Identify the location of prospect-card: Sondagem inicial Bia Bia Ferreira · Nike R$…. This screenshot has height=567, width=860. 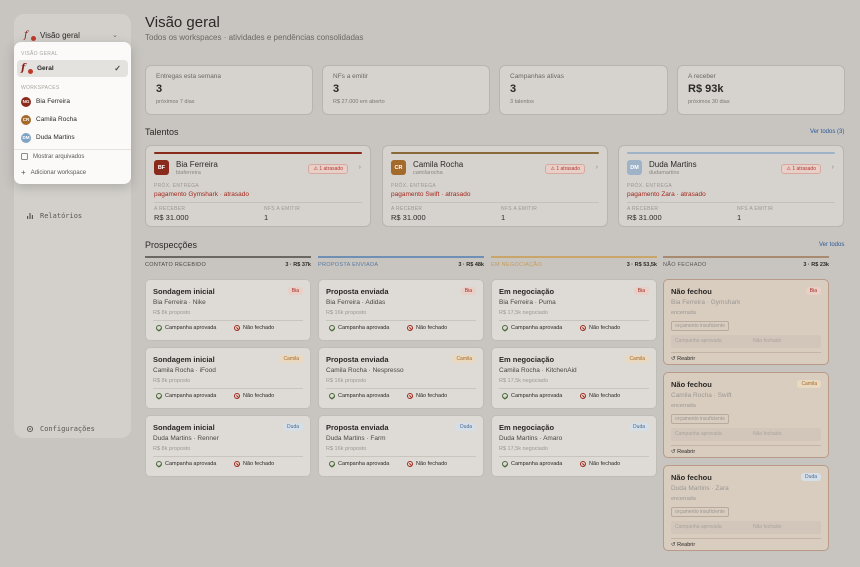
(228, 310).